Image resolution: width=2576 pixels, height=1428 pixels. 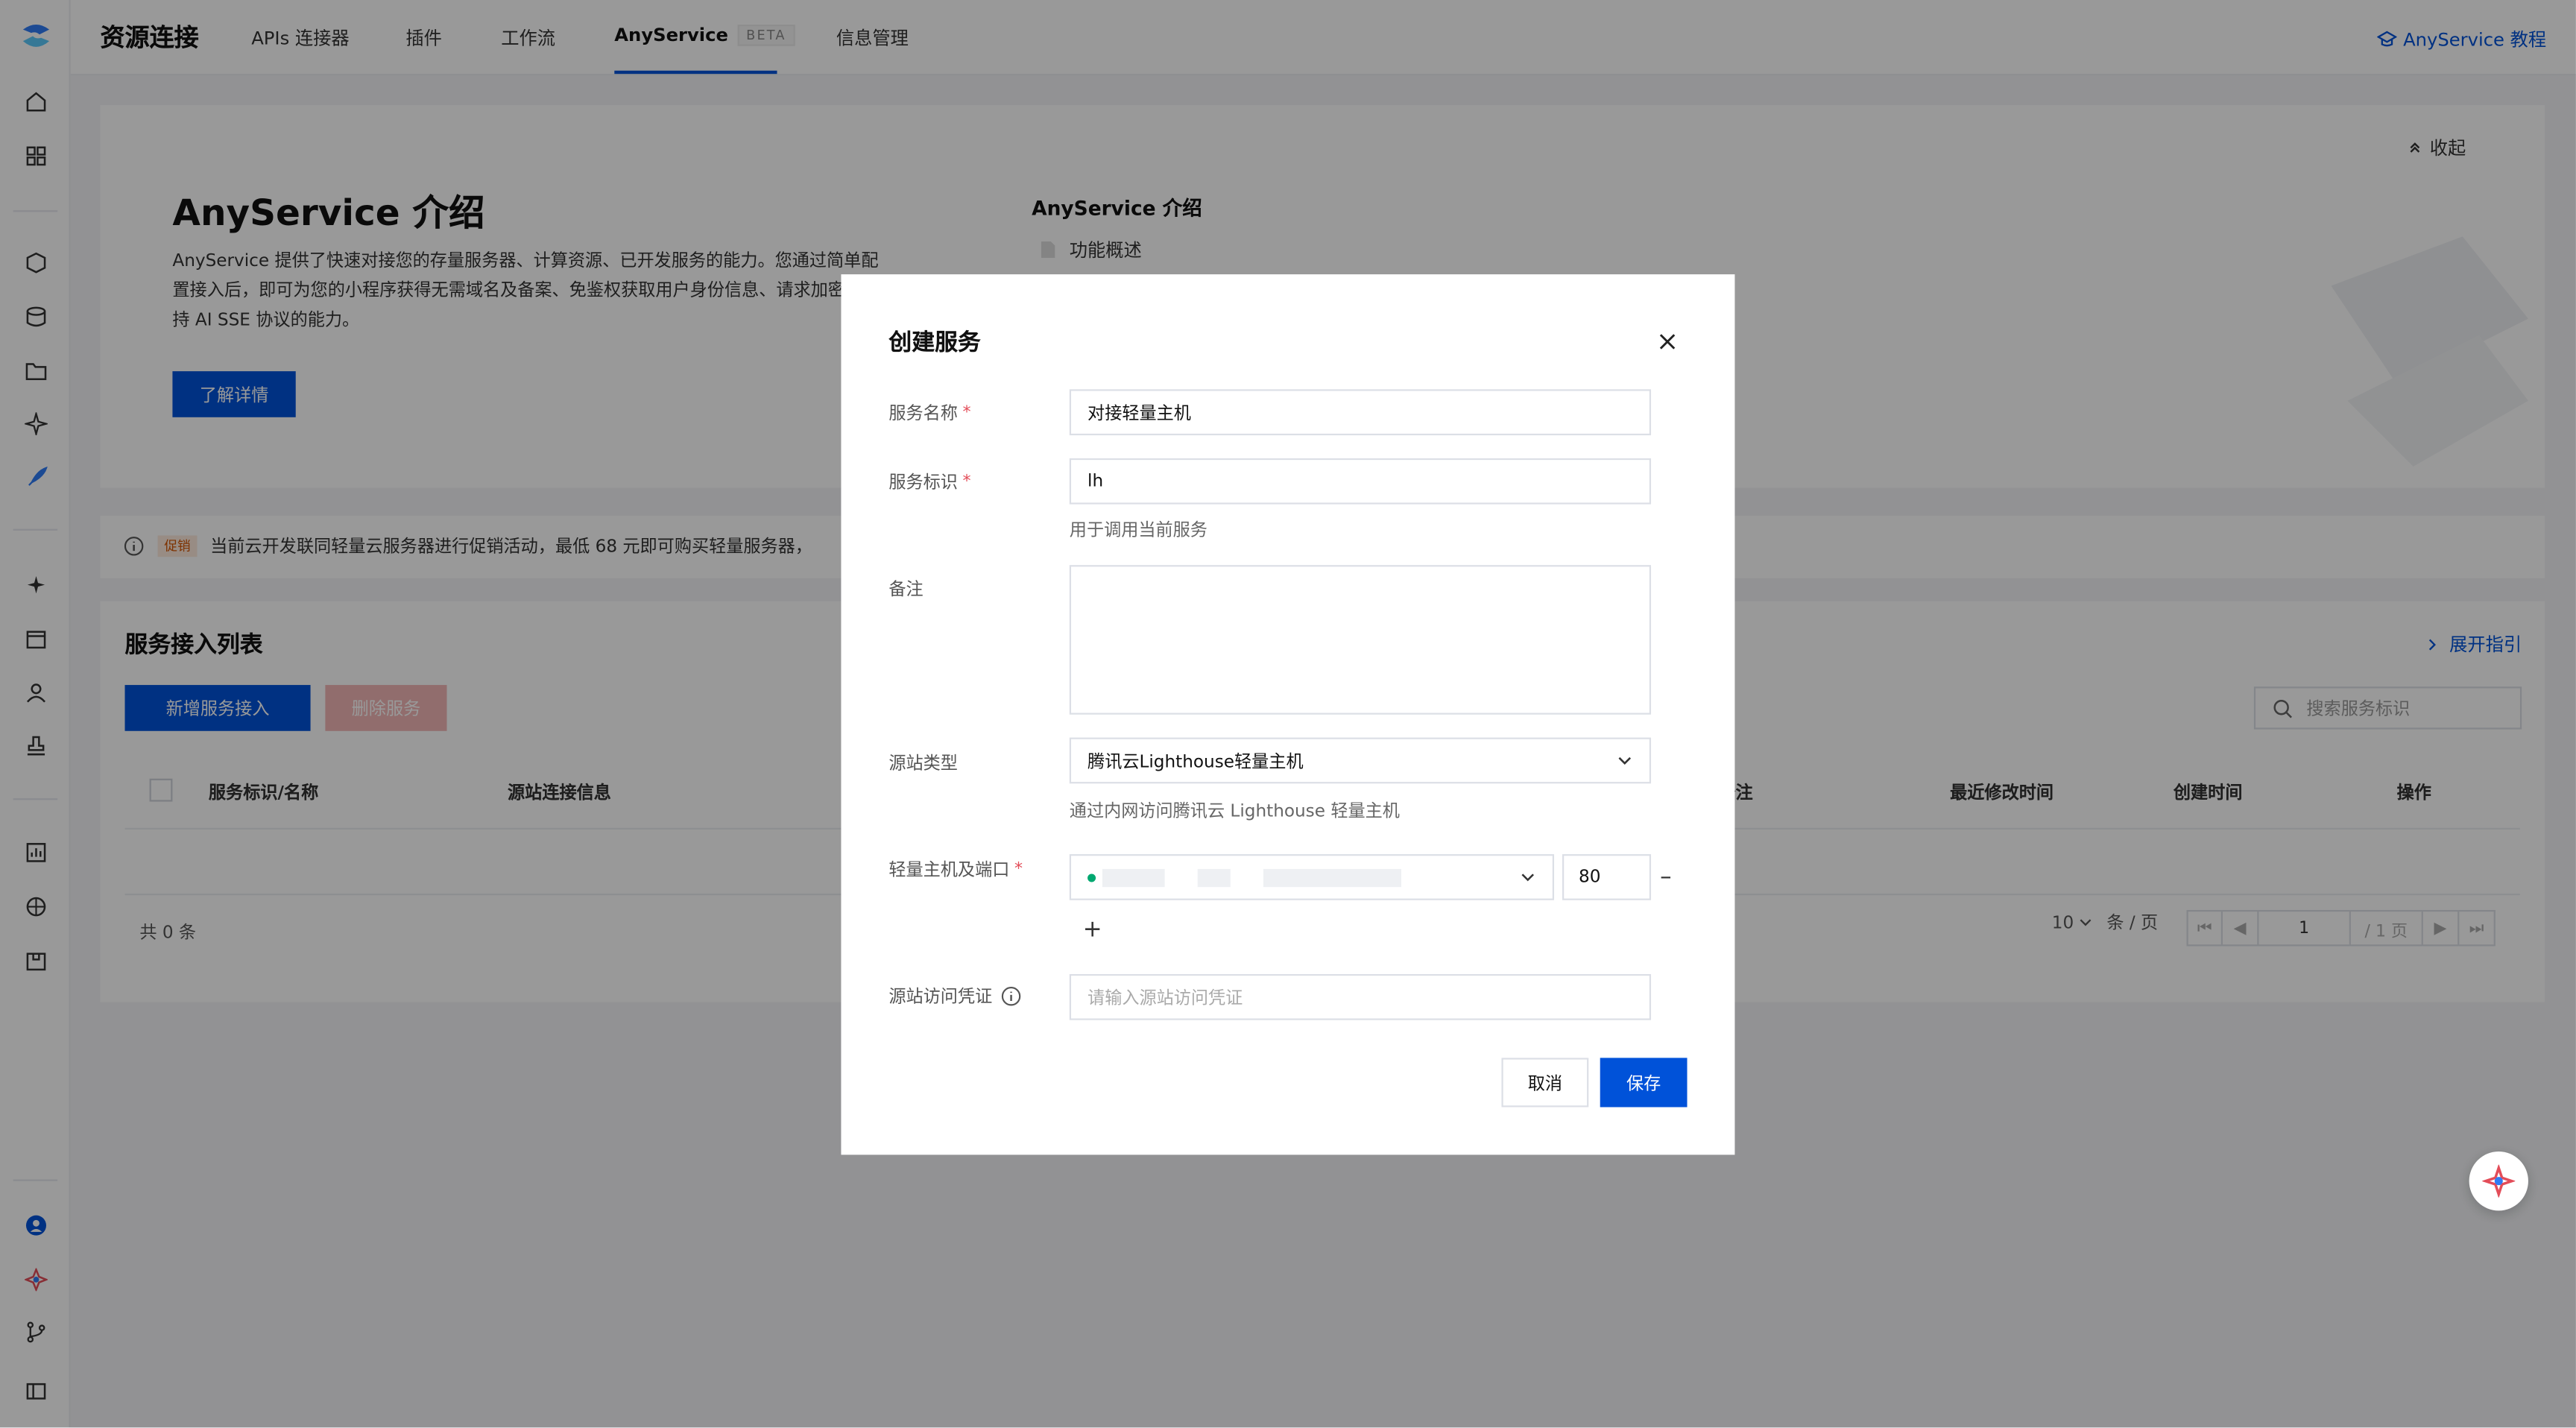 What do you see at coordinates (1360, 760) in the screenshot?
I see `origin-type-select: 腾讯云Lighthouse轻量主机` at bounding box center [1360, 760].